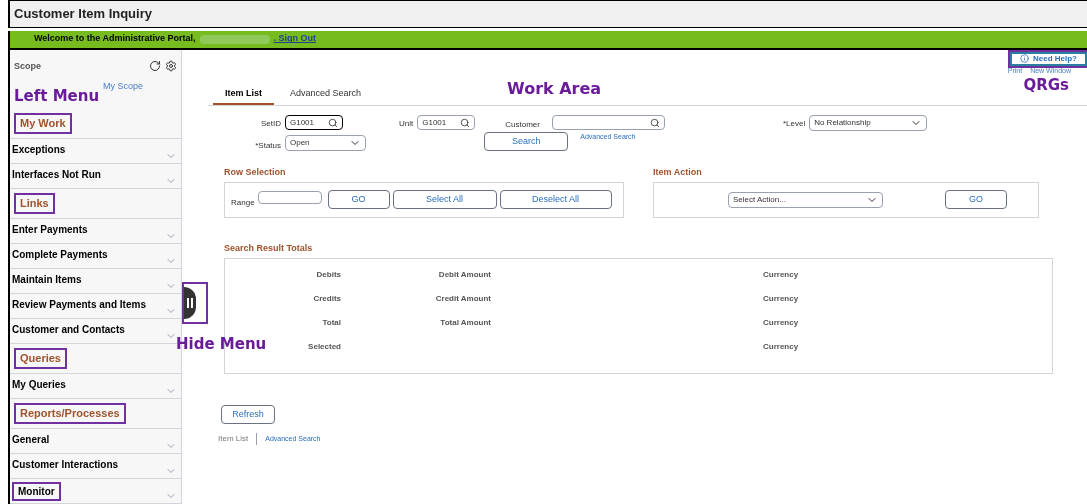 The width and height of the screenshot is (1087, 504). What do you see at coordinates (328, 275) in the screenshot?
I see `total-label: Debits` at bounding box center [328, 275].